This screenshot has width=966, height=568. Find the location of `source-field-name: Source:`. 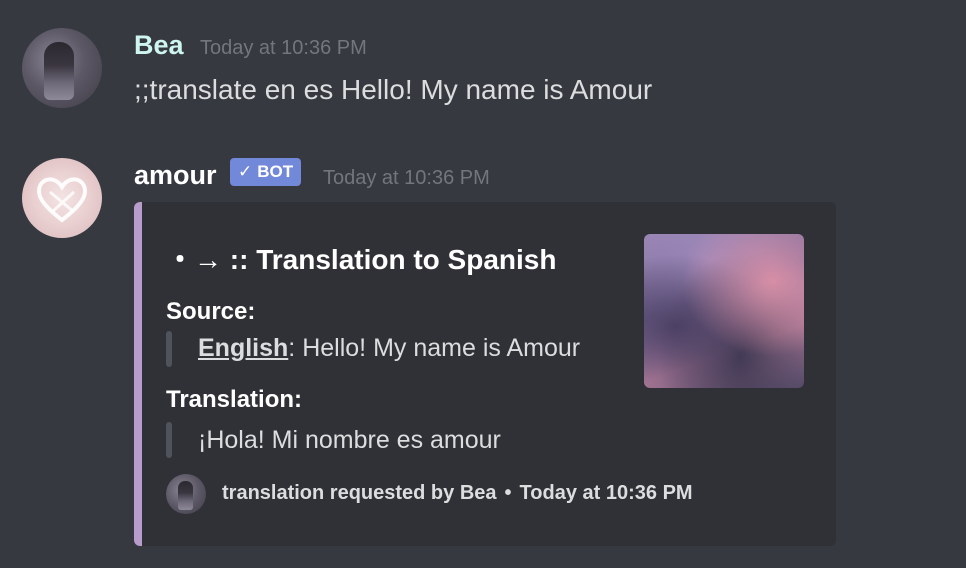

source-field-name: Source: is located at coordinates (211, 311).